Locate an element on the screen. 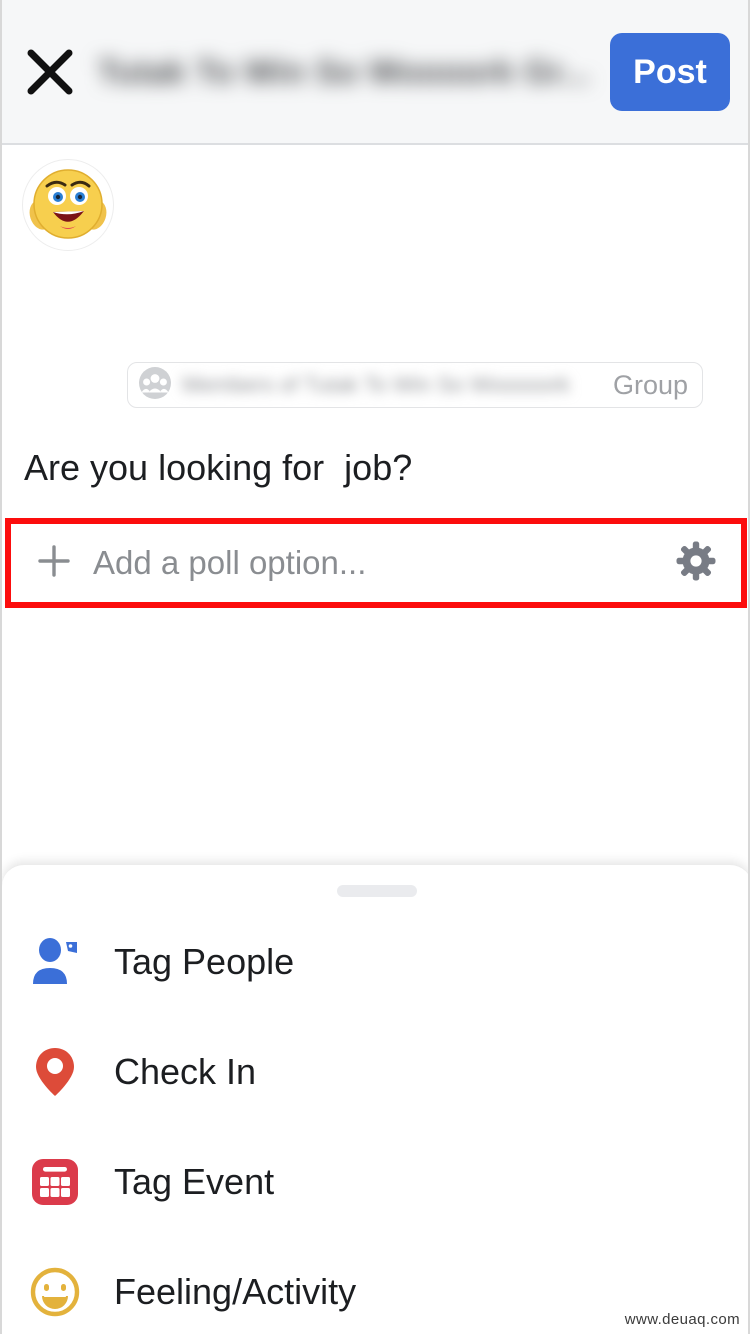 The height and width of the screenshot is (1334, 750). sheet-item-label: Check In is located at coordinates (185, 1071).